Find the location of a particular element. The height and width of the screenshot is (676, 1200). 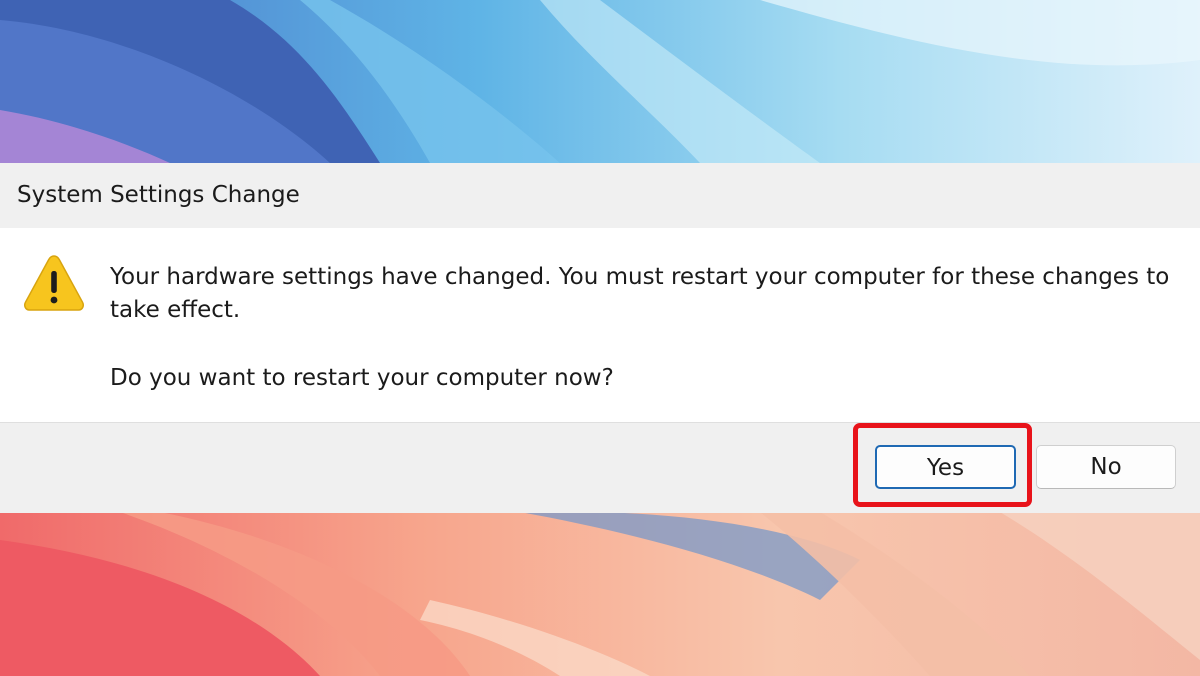

no-button: No is located at coordinates (1106, 467).